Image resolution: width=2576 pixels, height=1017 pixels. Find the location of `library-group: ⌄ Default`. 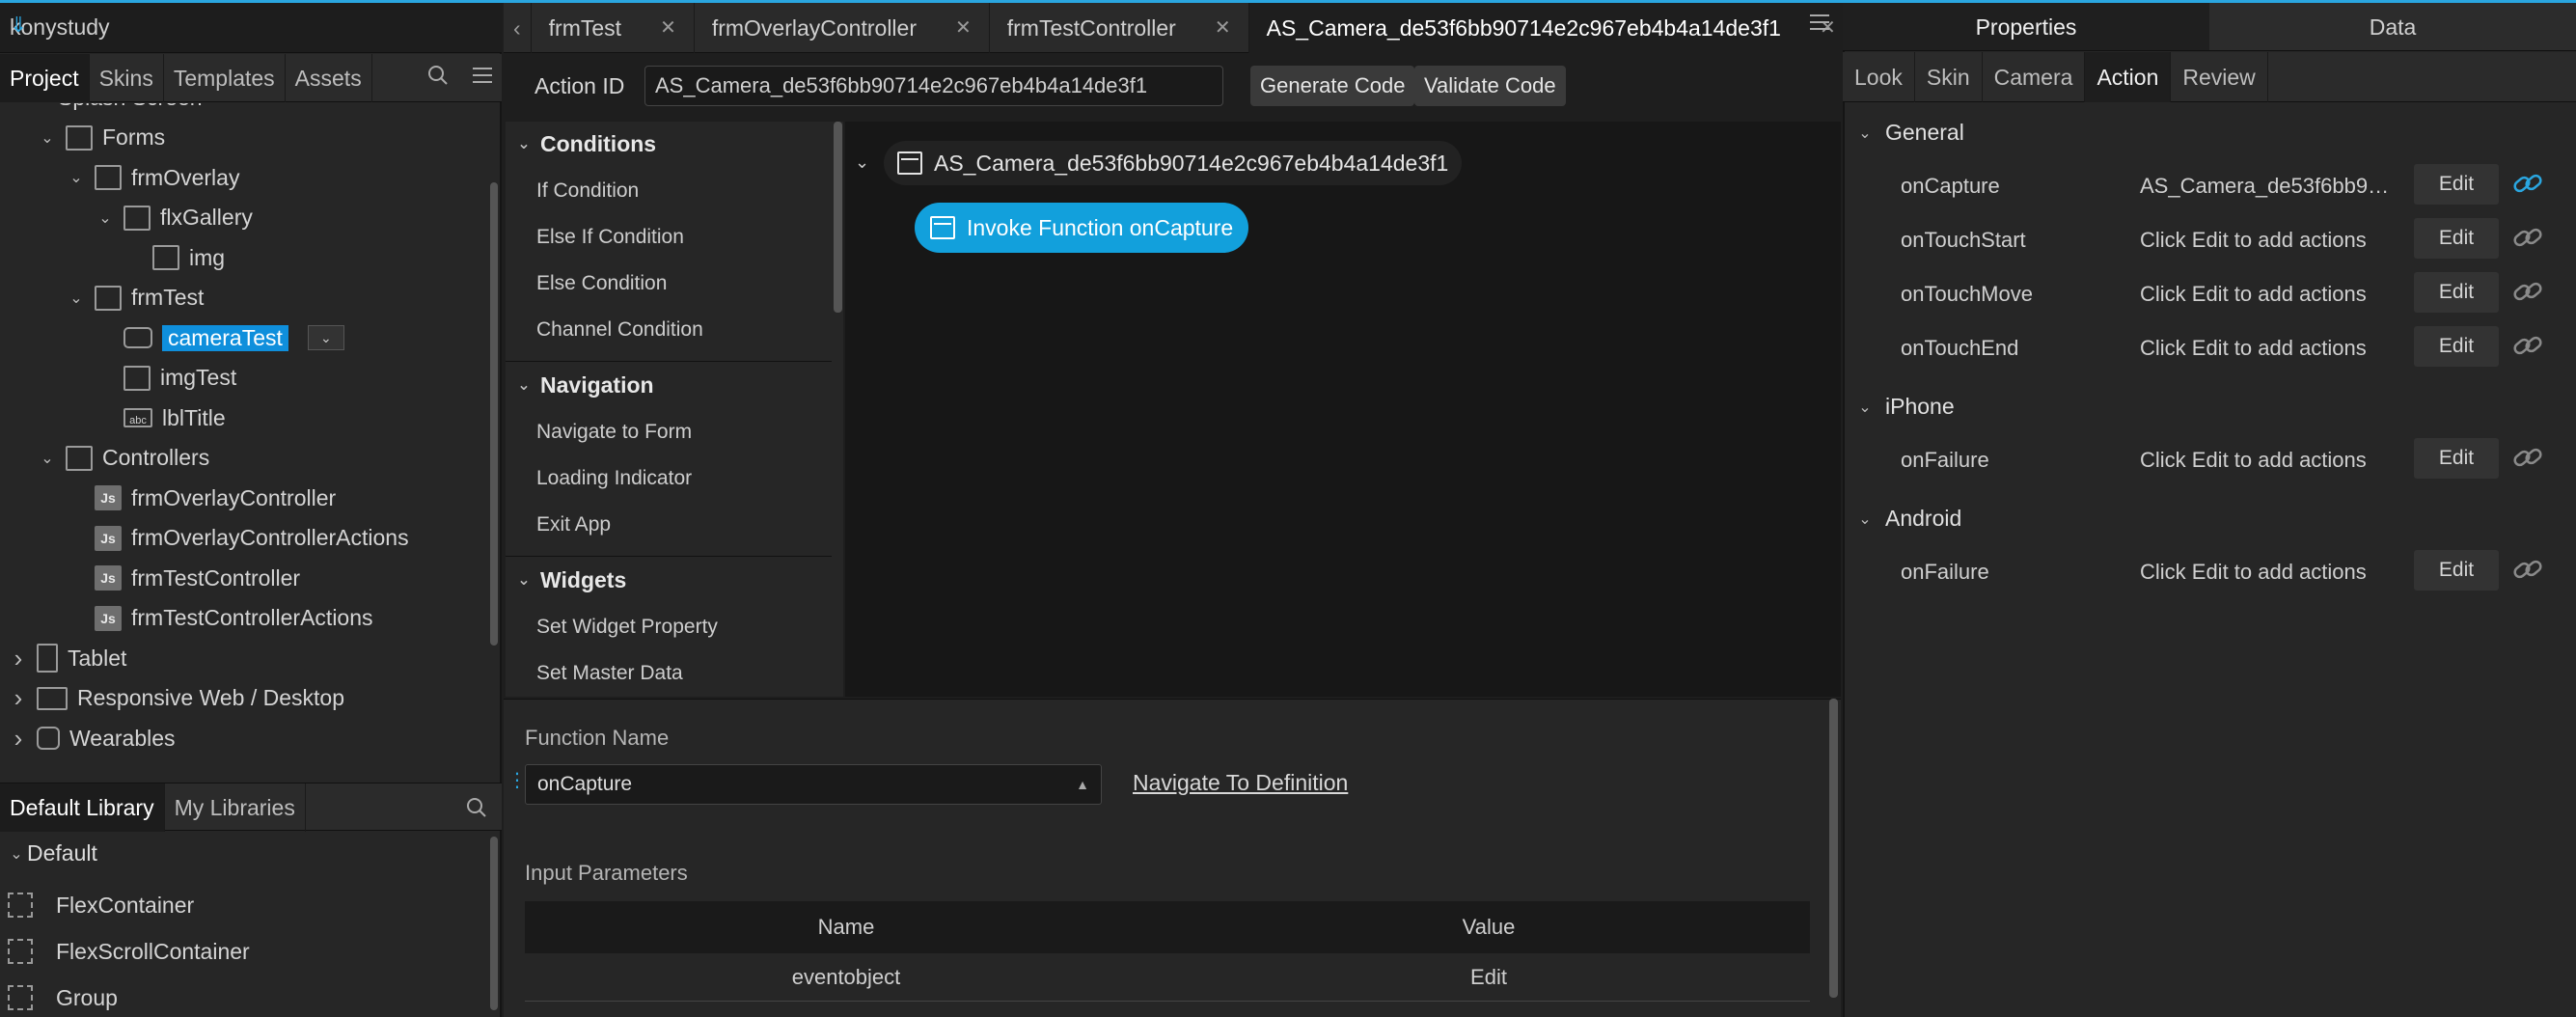

library-group: ⌄ Default is located at coordinates (52, 853).